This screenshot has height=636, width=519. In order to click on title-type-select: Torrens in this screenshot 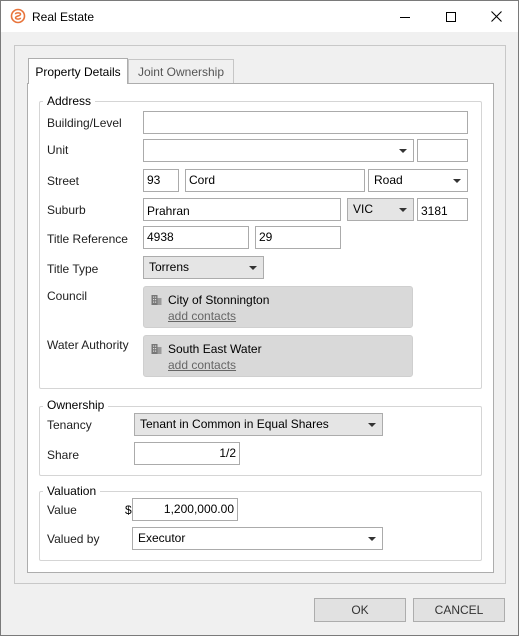, I will do `click(203, 267)`.